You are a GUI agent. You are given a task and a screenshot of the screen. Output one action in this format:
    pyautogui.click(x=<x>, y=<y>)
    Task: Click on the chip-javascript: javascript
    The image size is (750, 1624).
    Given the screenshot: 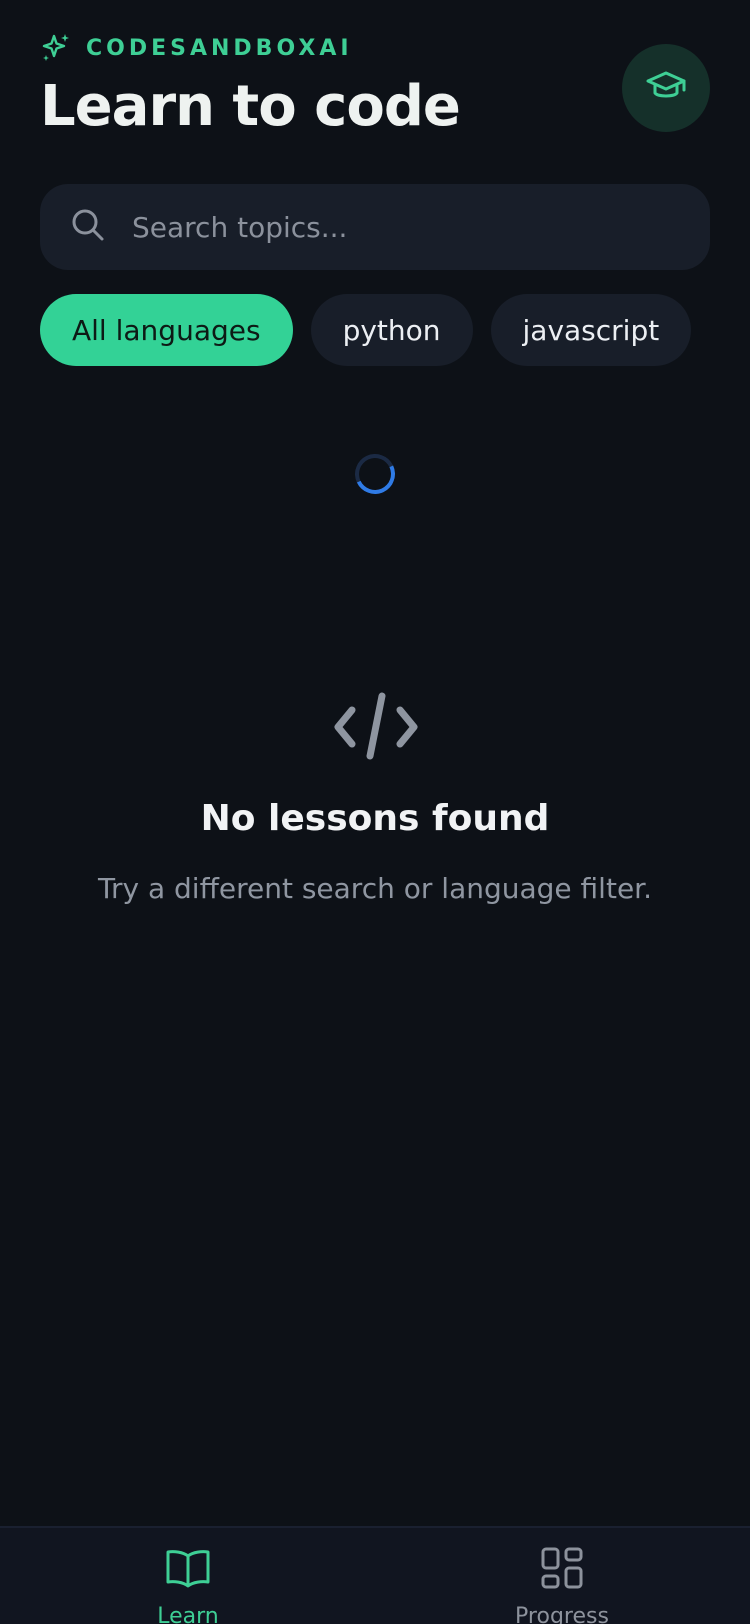 What is the action you would take?
    pyautogui.click(x=591, y=330)
    